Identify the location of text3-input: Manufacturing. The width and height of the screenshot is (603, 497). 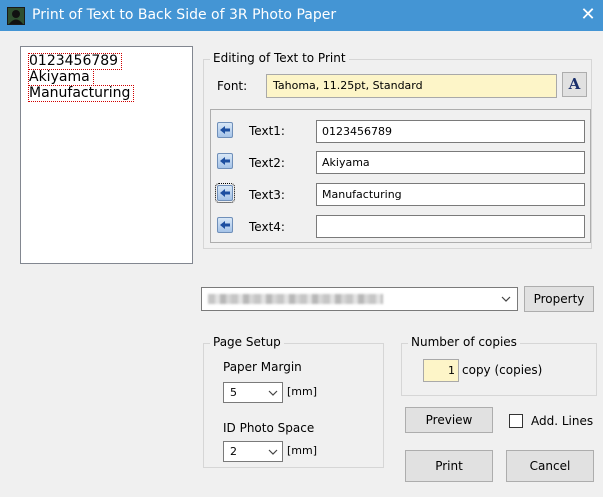
(450, 194).